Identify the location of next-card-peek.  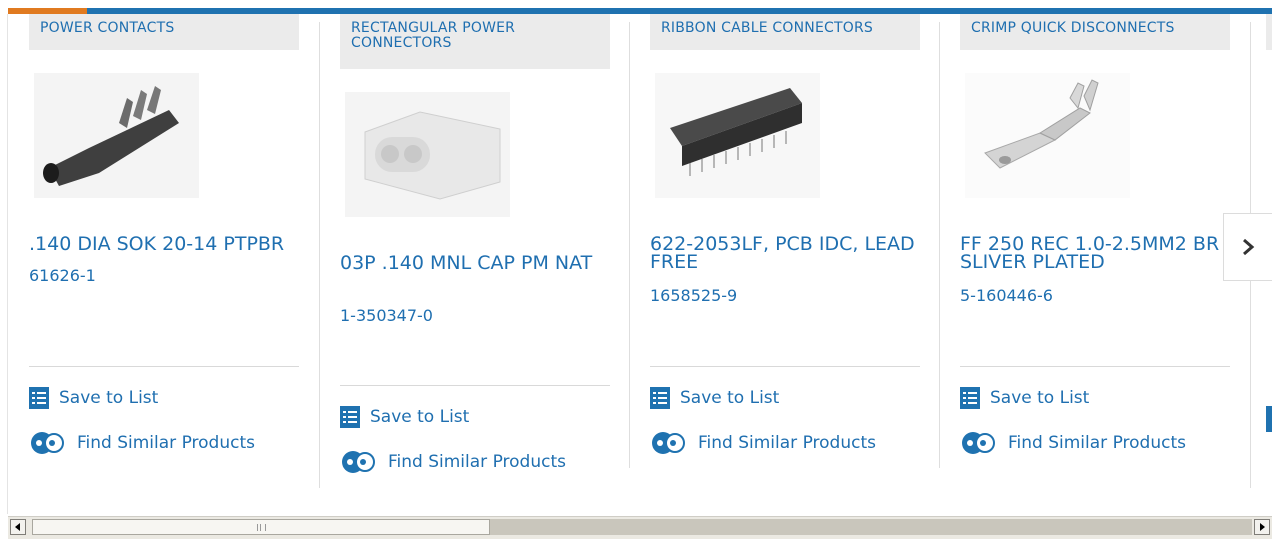
(1269, 32).